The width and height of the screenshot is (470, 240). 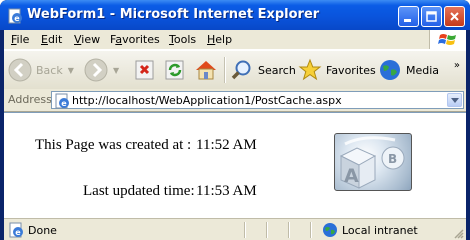 I want to click on page-icon: e, so click(x=62, y=101).